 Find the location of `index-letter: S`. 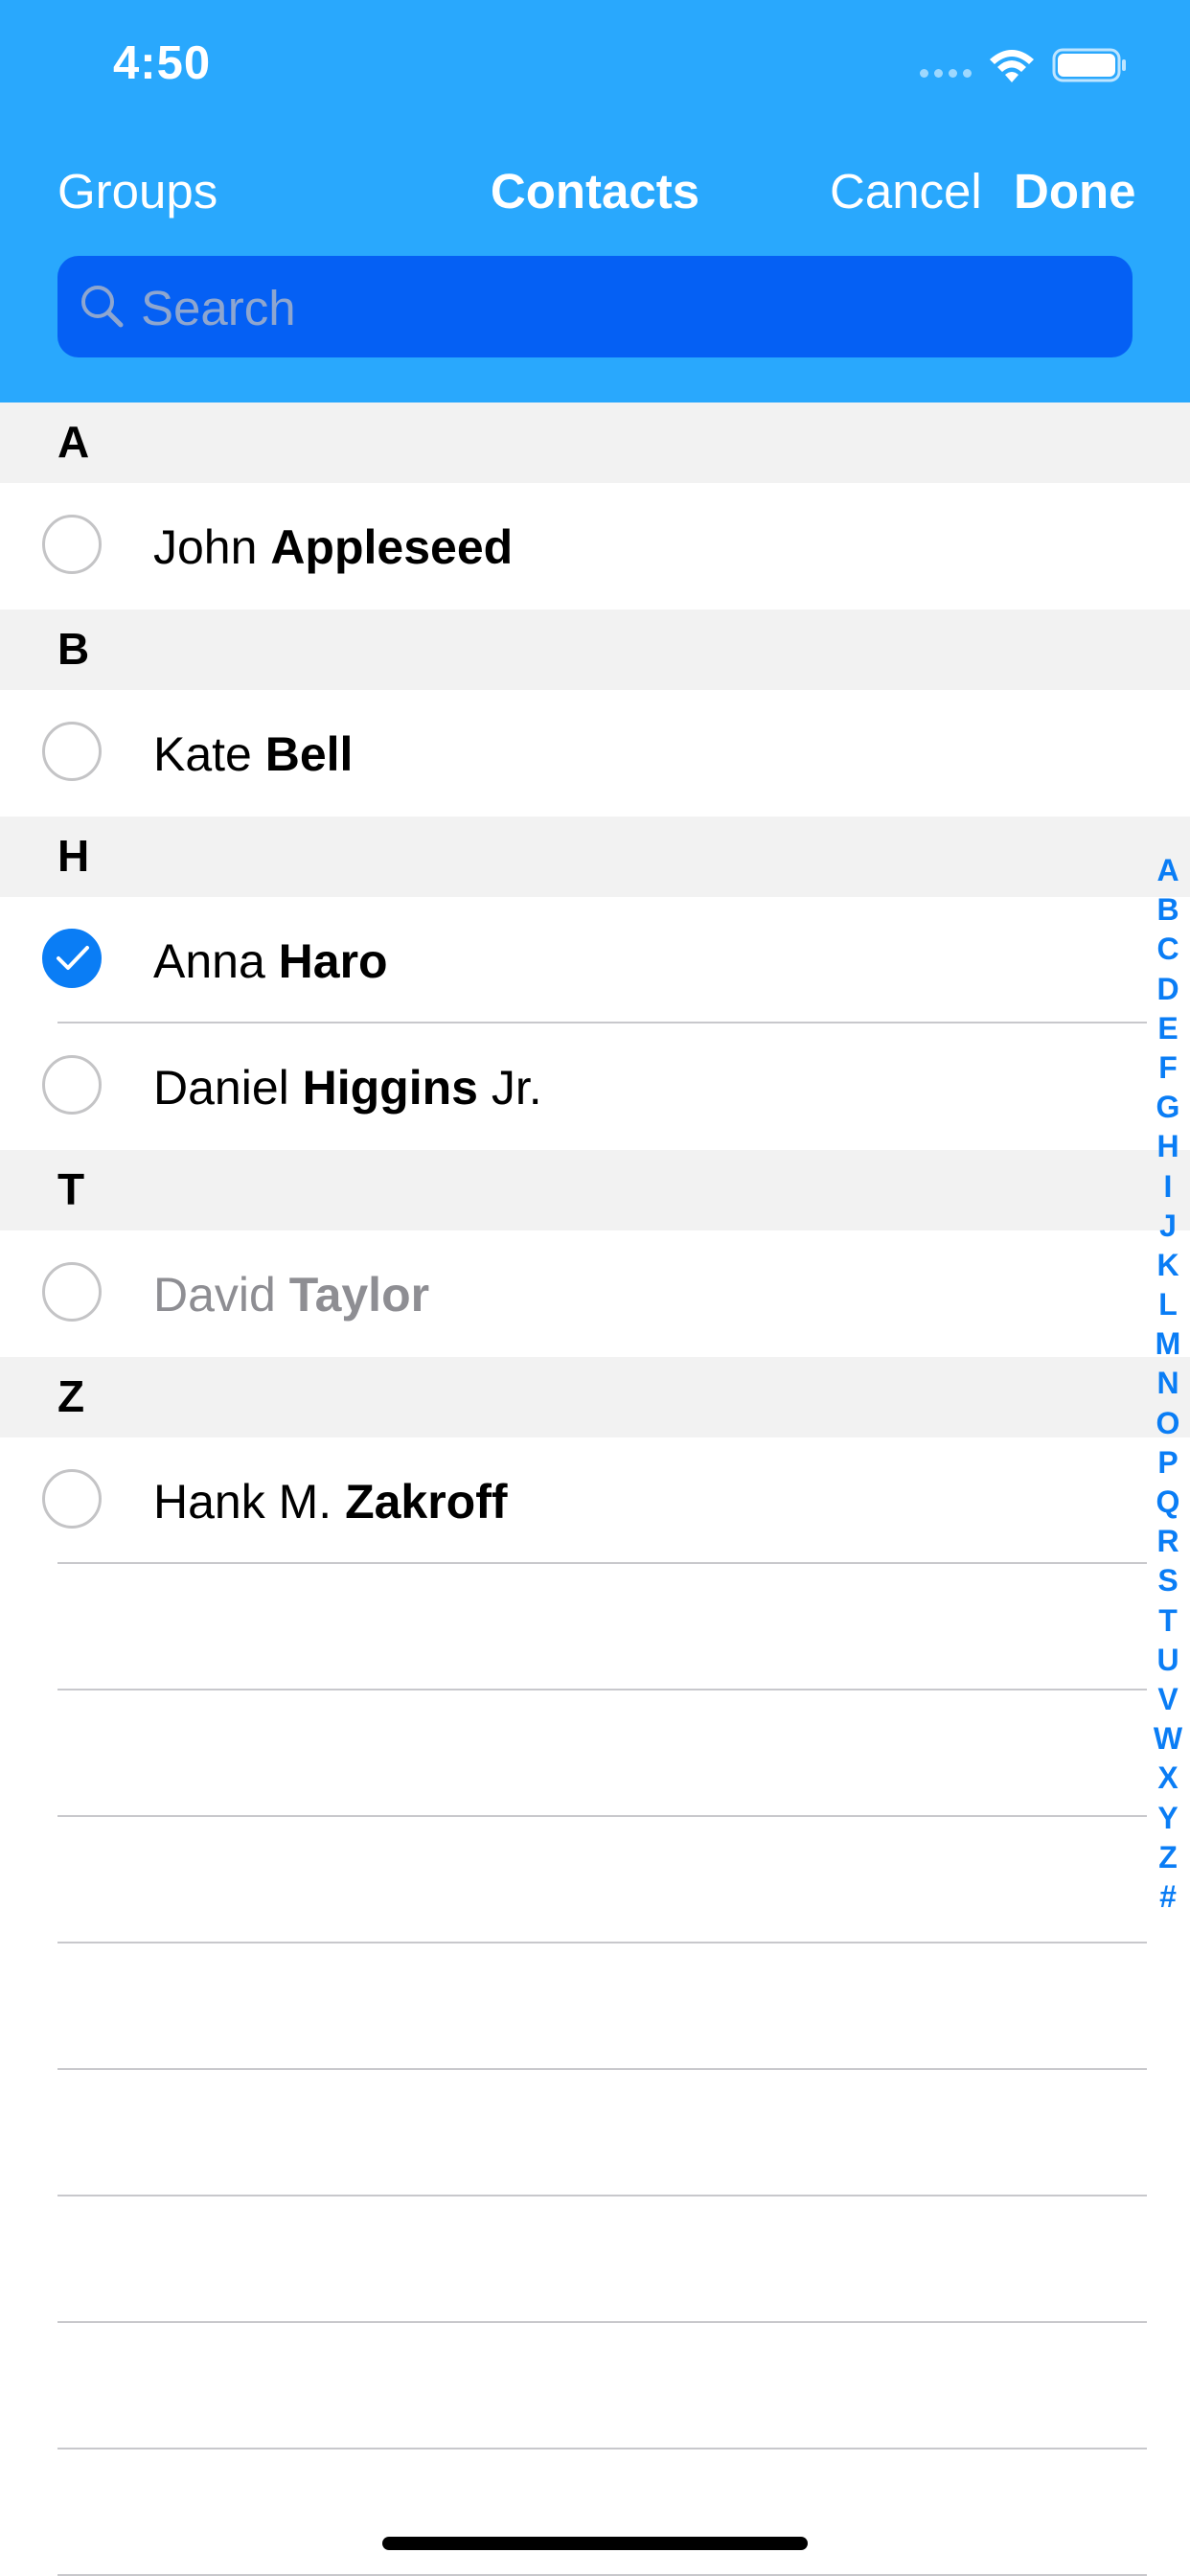

index-letter: S is located at coordinates (1167, 1580).